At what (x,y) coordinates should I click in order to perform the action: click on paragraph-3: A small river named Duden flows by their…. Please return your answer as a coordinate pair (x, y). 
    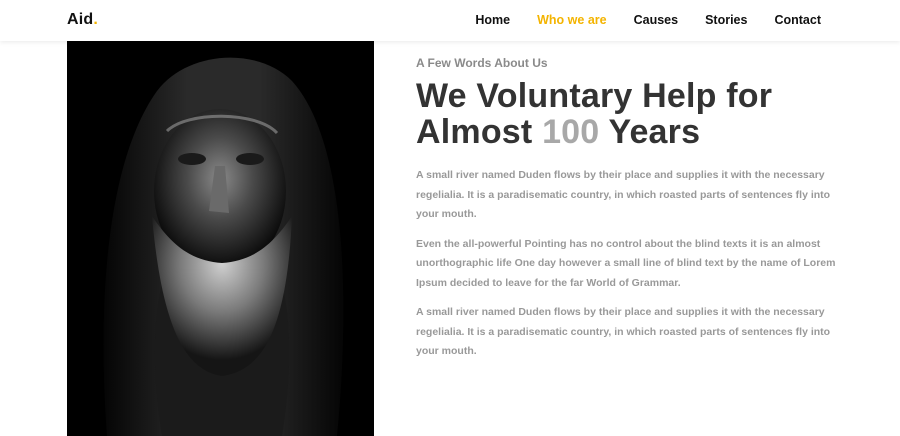
    Looking at the image, I should click on (623, 331).